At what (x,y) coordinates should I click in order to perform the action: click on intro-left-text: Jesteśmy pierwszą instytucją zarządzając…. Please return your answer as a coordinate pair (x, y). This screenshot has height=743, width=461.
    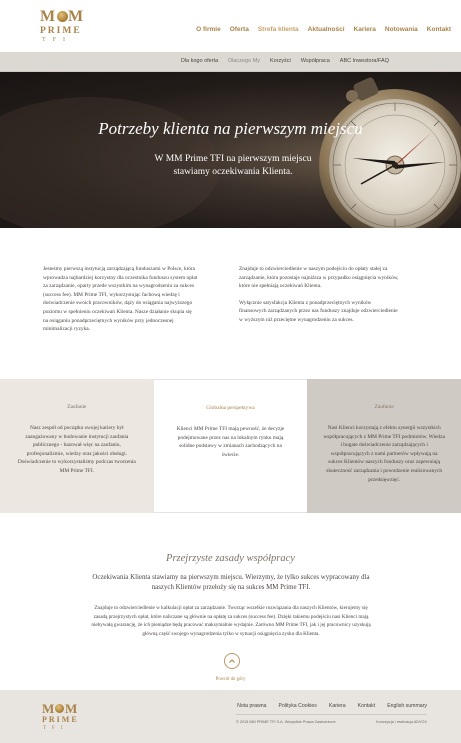
    Looking at the image, I should click on (120, 299).